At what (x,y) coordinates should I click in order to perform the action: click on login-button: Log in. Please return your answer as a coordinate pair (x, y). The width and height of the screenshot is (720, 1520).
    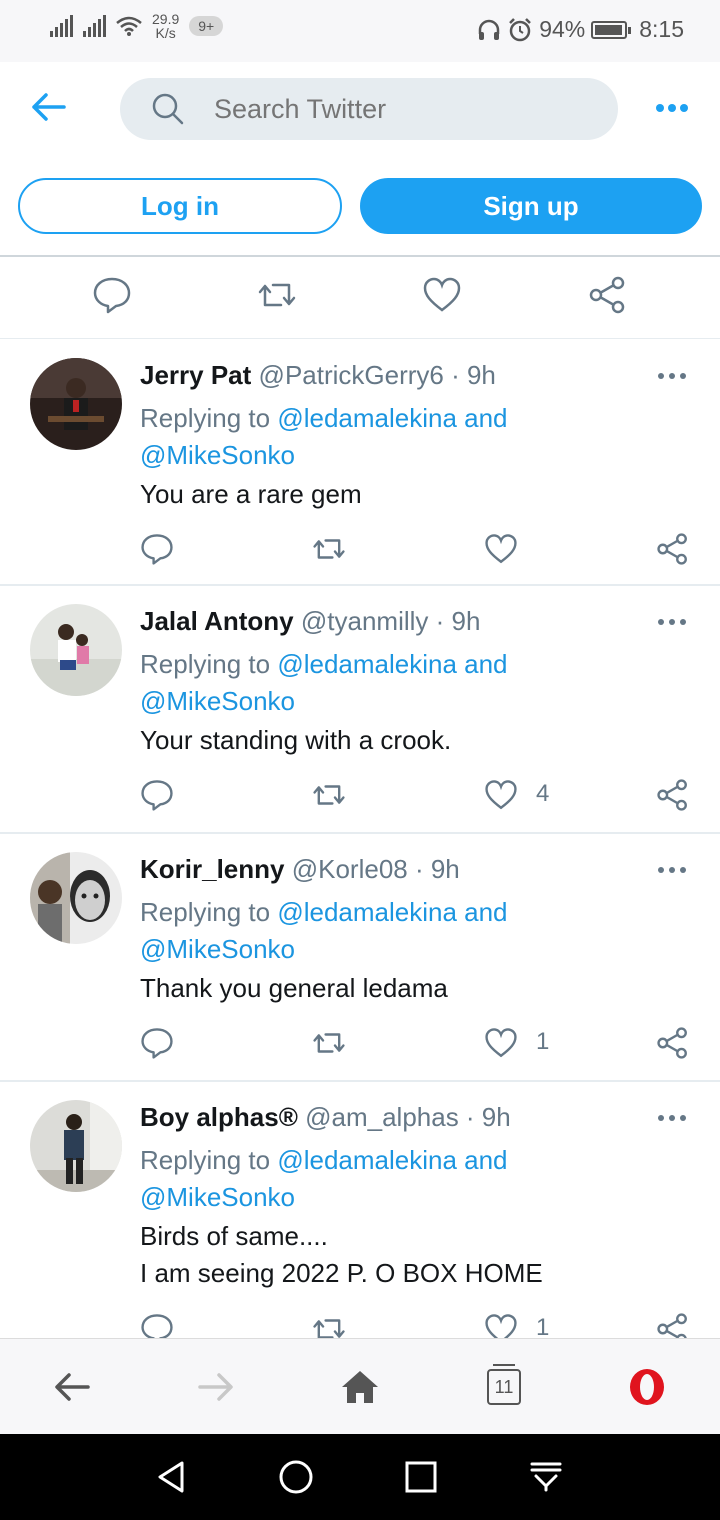
    Looking at the image, I should click on (180, 206).